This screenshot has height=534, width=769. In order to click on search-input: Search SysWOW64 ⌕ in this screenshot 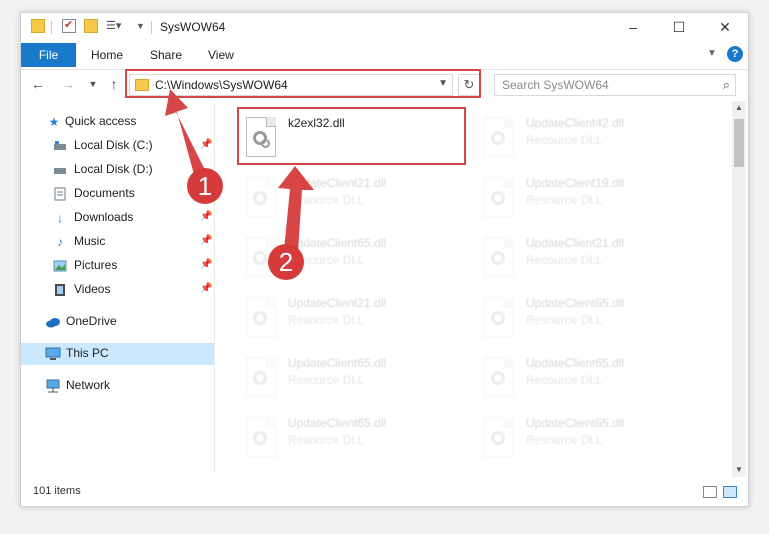, I will do `click(615, 85)`.